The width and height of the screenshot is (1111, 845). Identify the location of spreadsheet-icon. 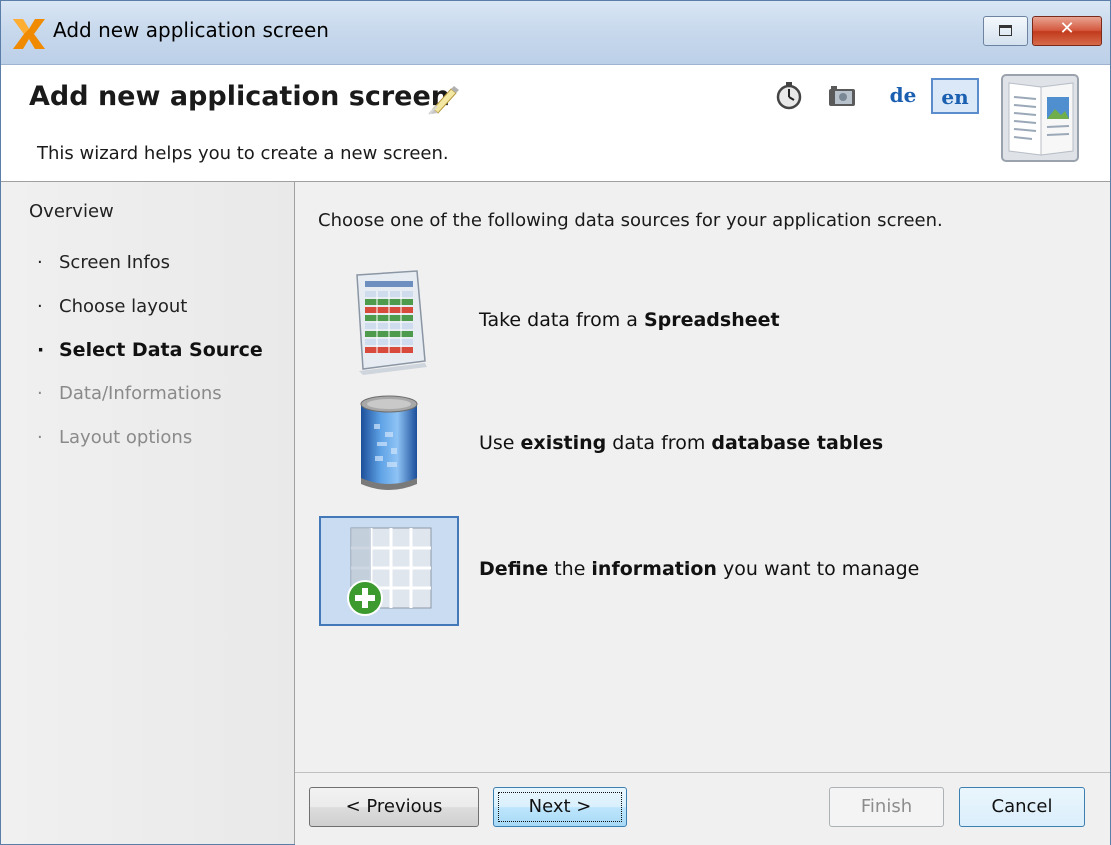
(391, 322).